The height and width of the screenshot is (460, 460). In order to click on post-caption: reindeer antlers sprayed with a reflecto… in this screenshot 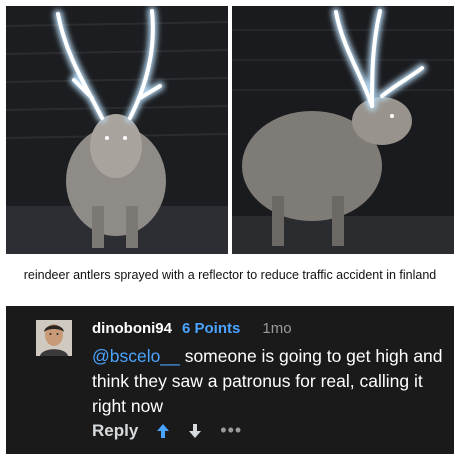, I will do `click(230, 275)`.